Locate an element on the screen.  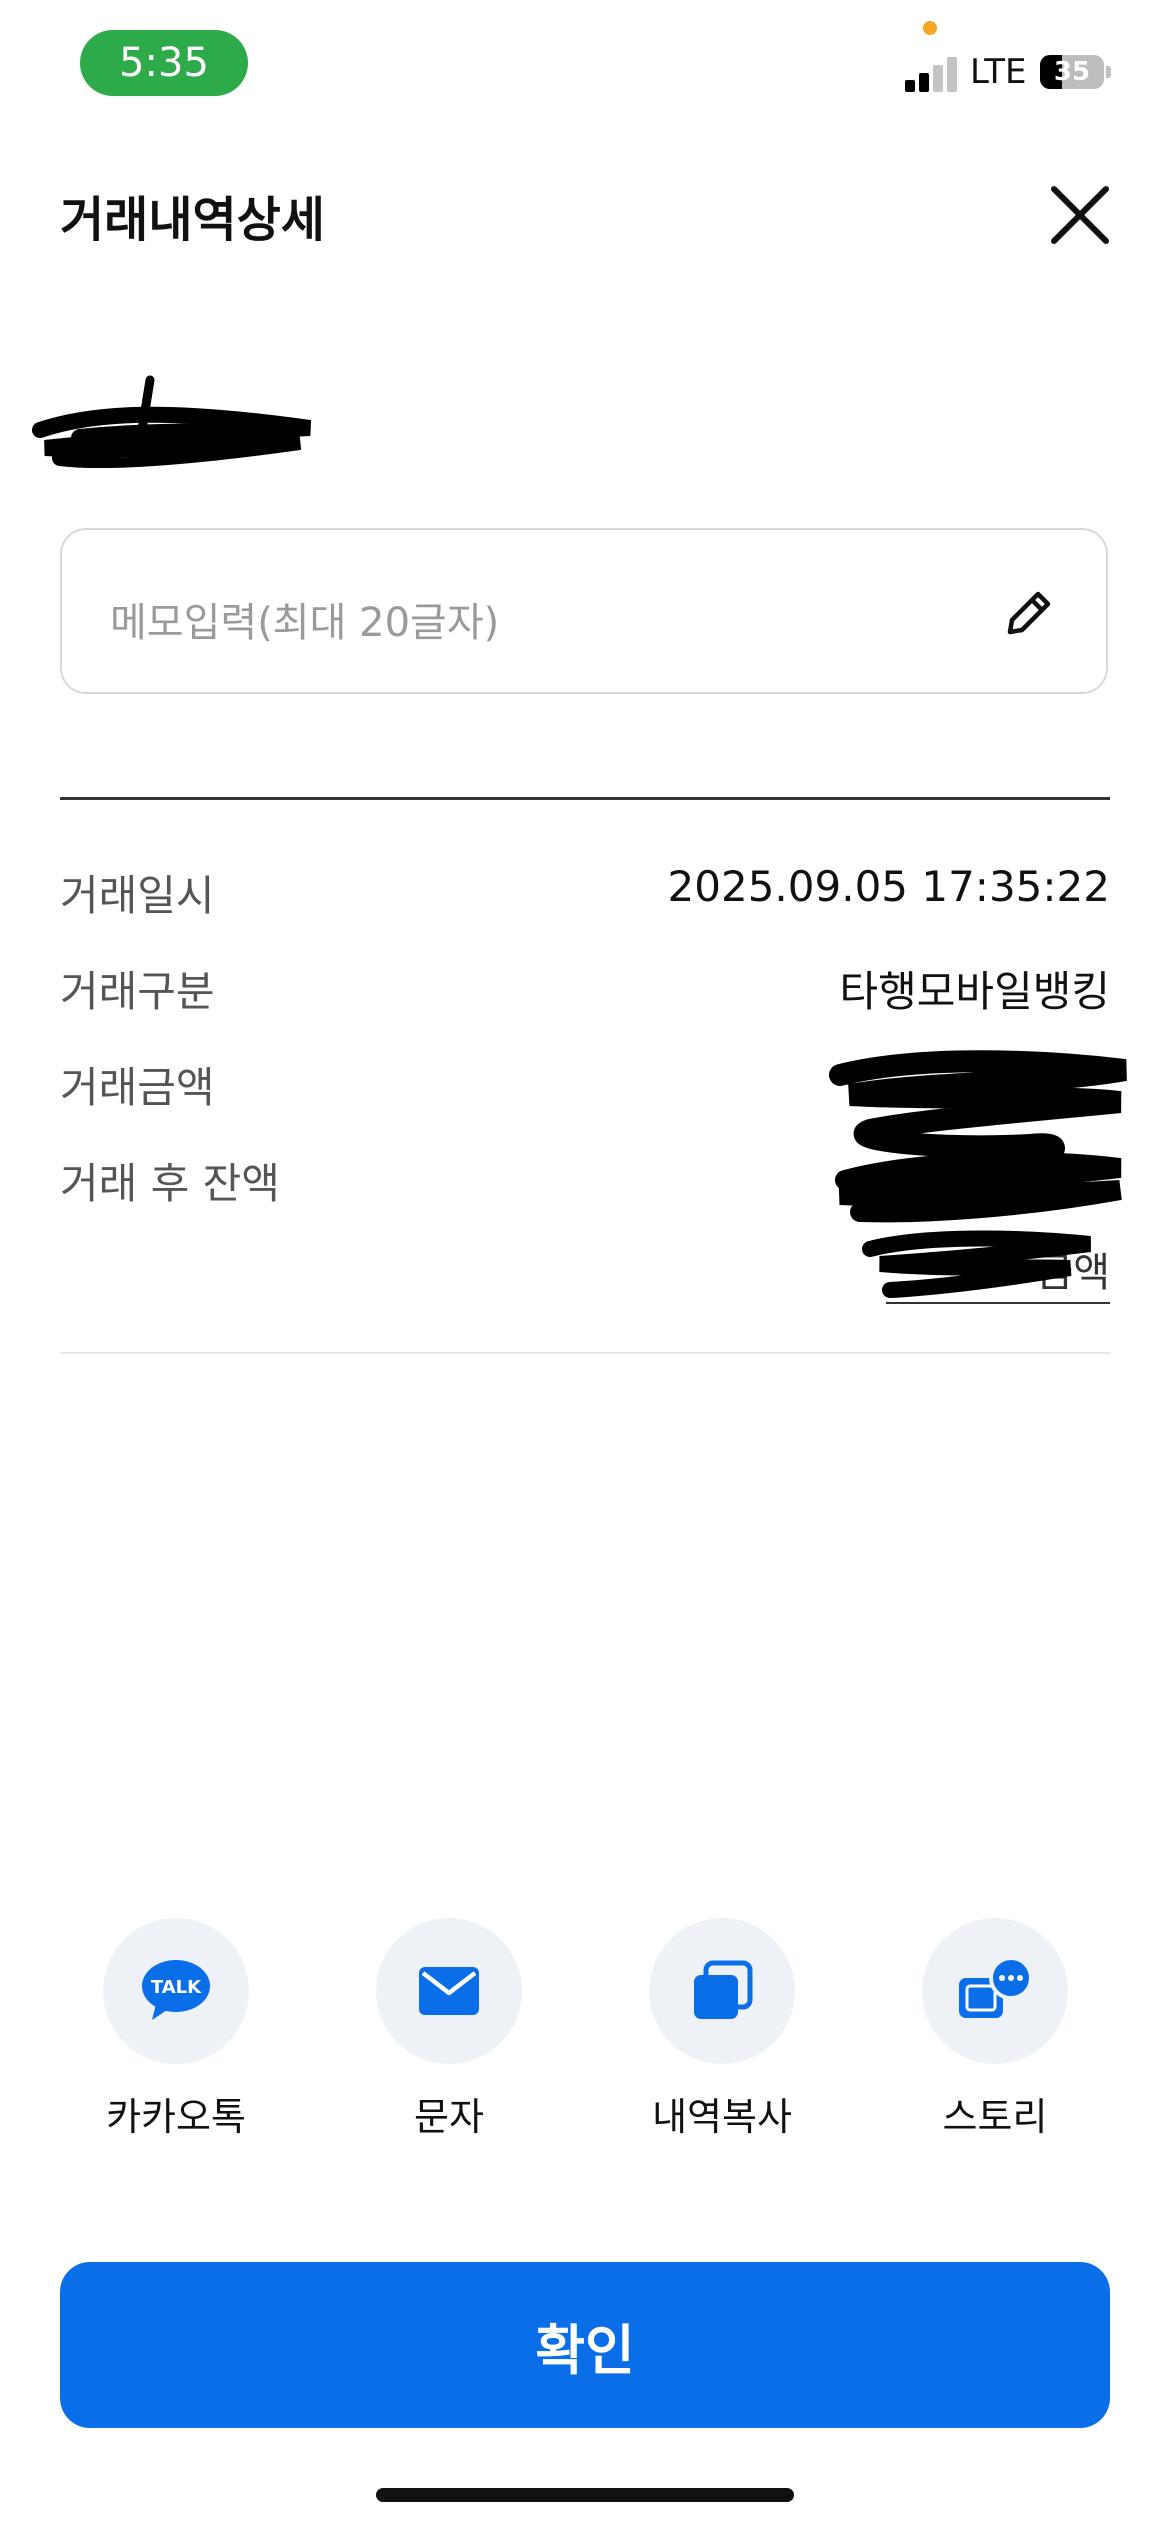
close-icon is located at coordinates (1080, 215).